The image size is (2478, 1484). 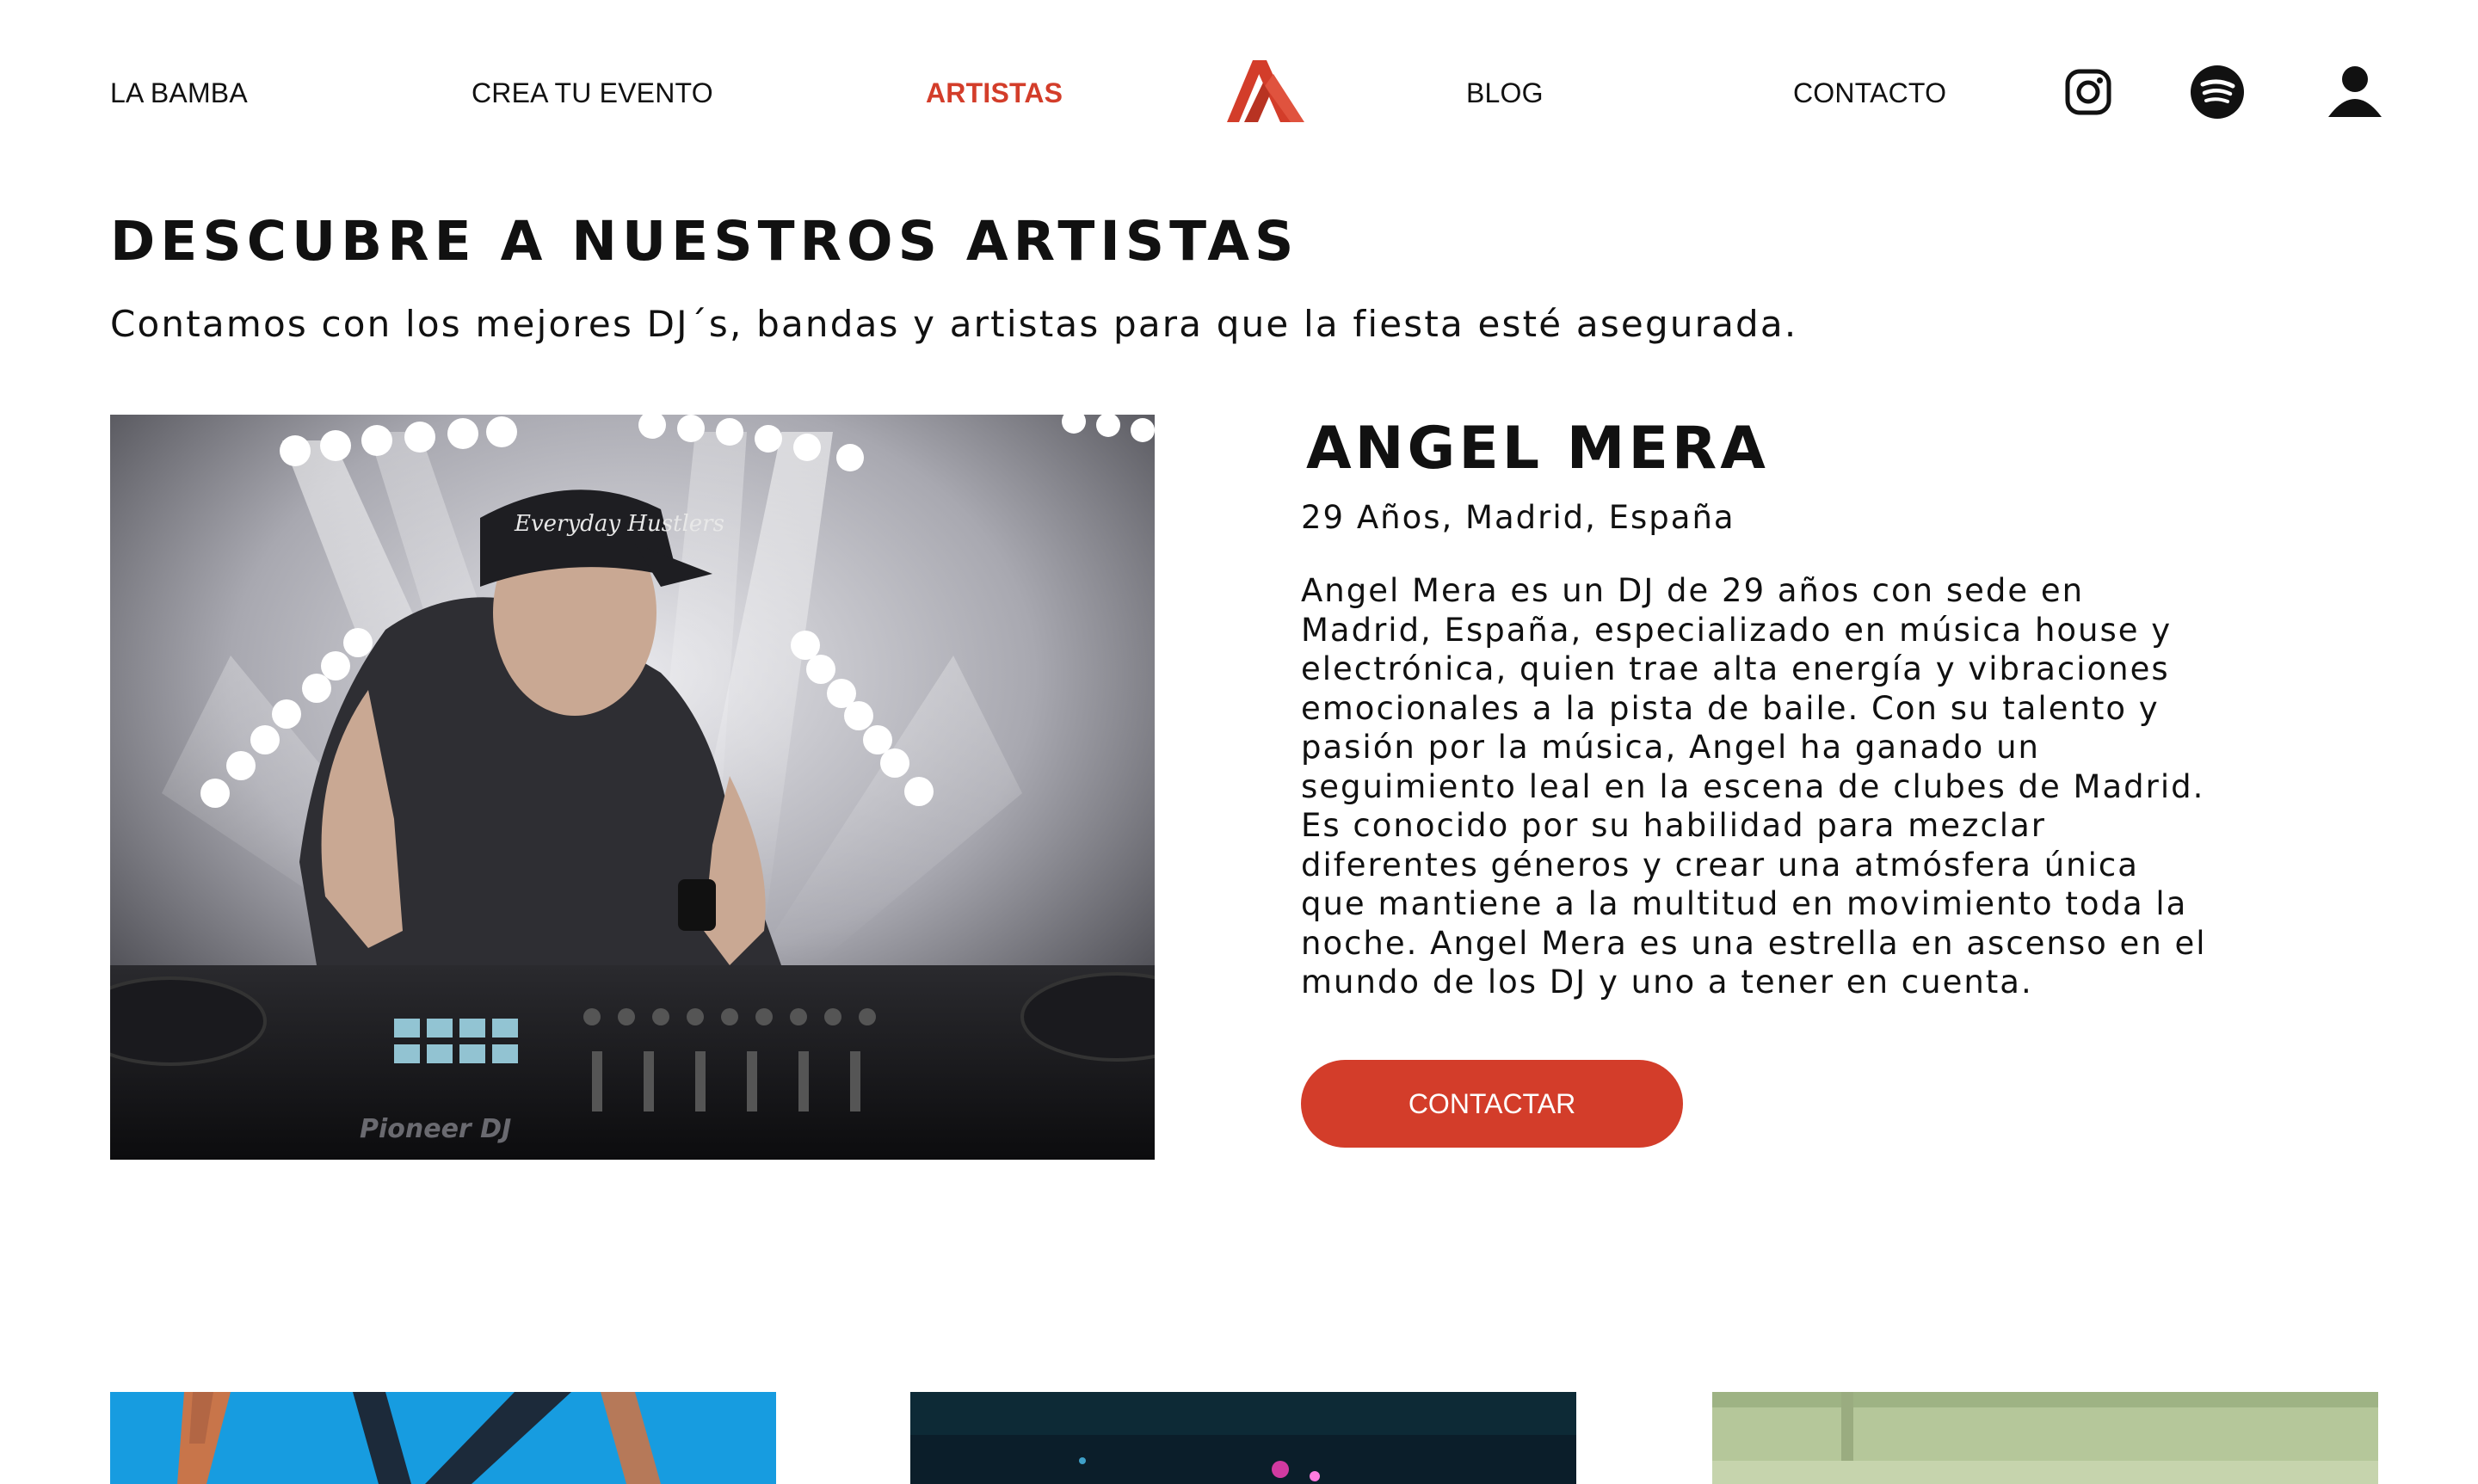 I want to click on nav-link-blog: BLOG, so click(x=1505, y=93).